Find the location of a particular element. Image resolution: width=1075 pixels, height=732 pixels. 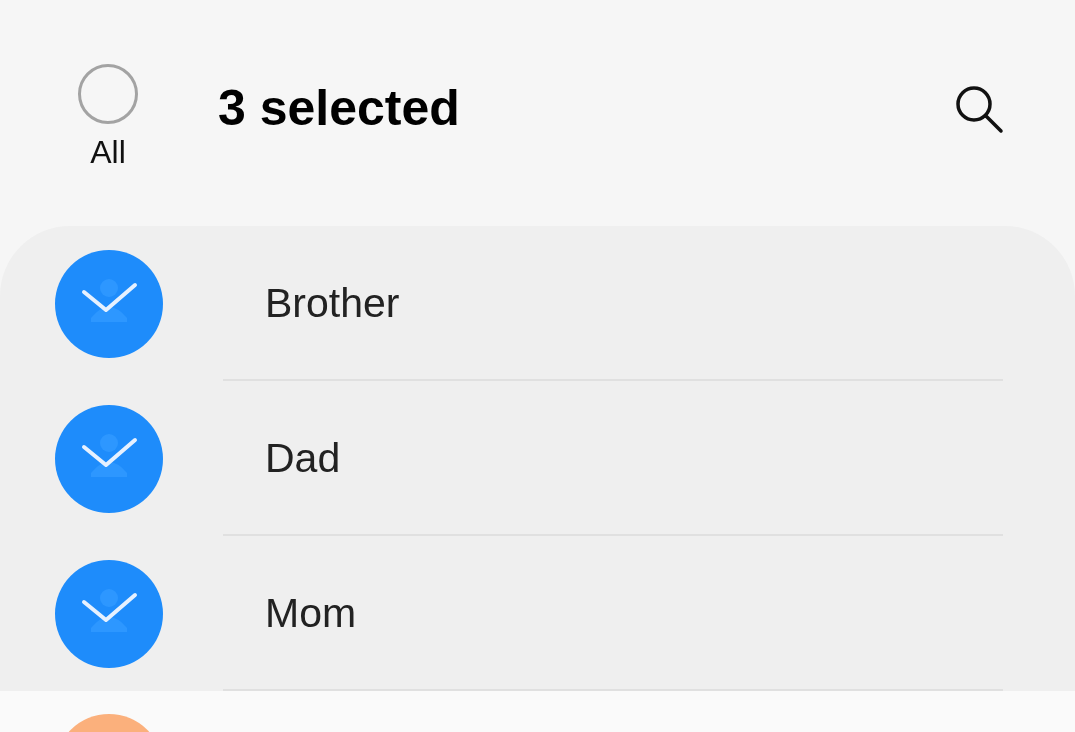

contact-name: Dad is located at coordinates (303, 458).